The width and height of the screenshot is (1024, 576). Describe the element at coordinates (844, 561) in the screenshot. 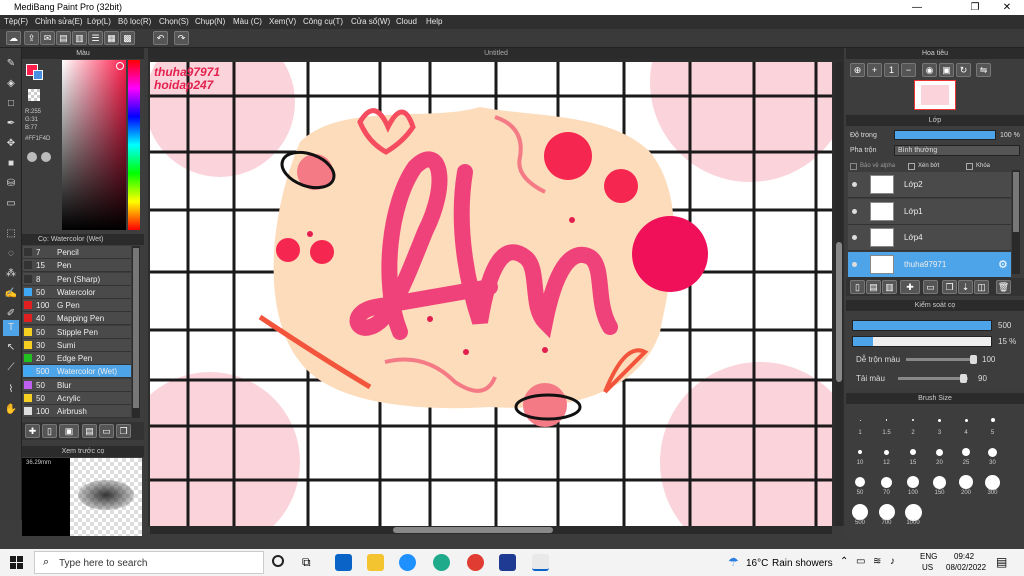

I see `tray-chevron-icon: ⌃` at that location.